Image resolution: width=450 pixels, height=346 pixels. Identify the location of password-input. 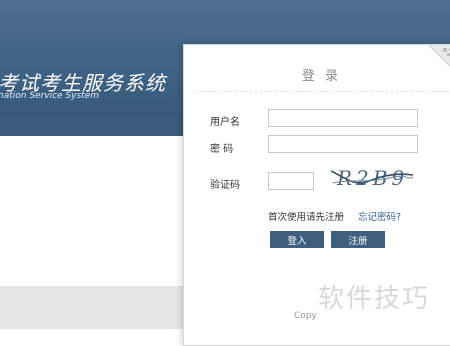
(343, 144).